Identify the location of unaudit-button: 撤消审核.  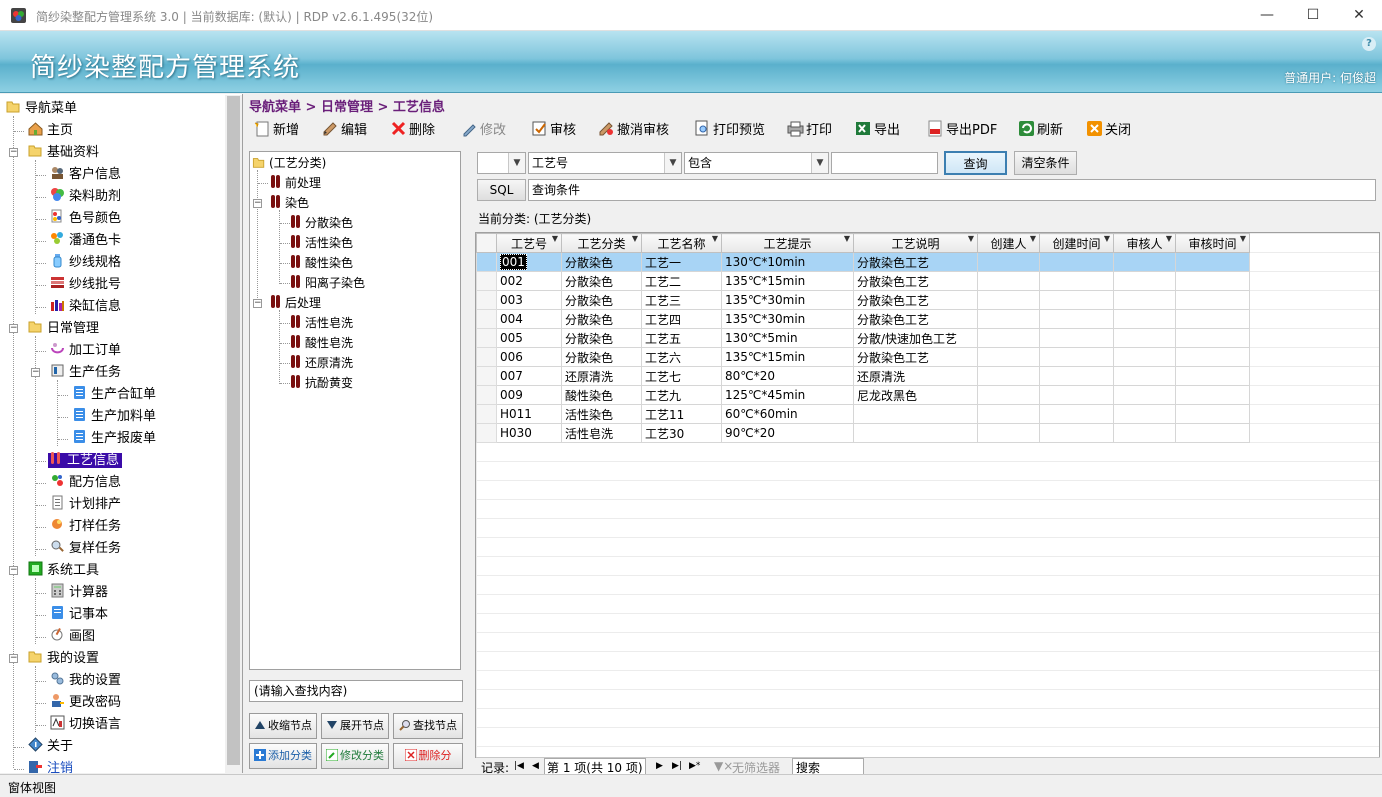
(633, 131).